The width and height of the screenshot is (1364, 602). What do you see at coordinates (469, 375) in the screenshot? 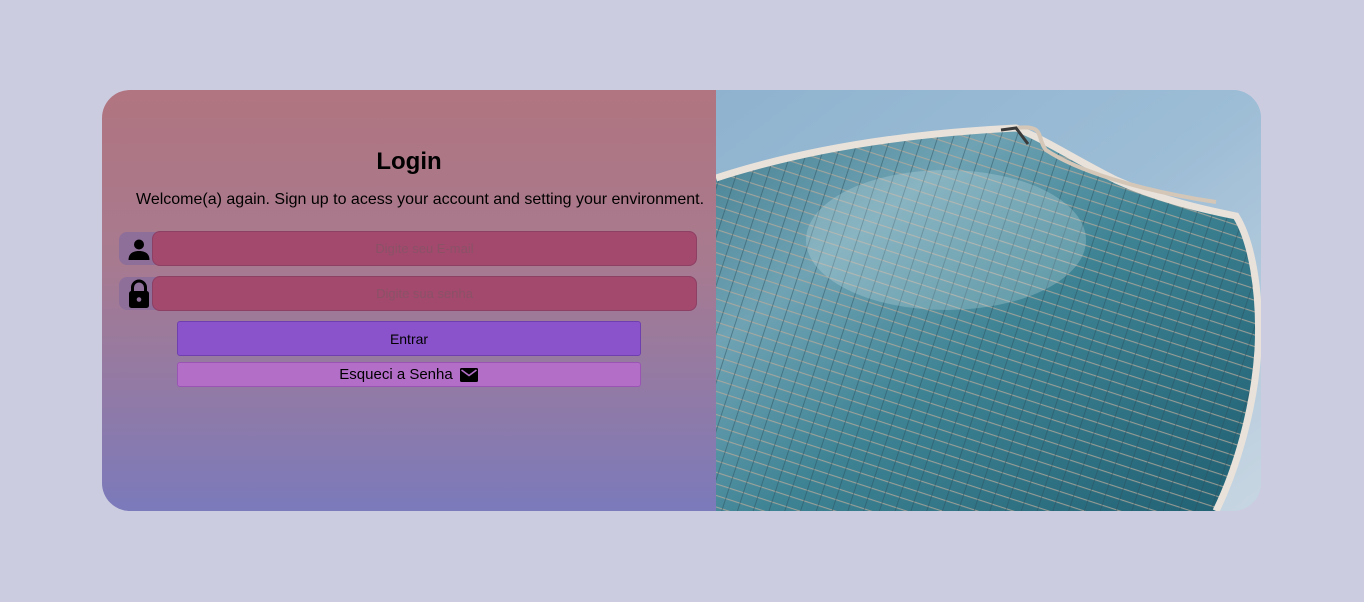
I see `envelope-icon` at bounding box center [469, 375].